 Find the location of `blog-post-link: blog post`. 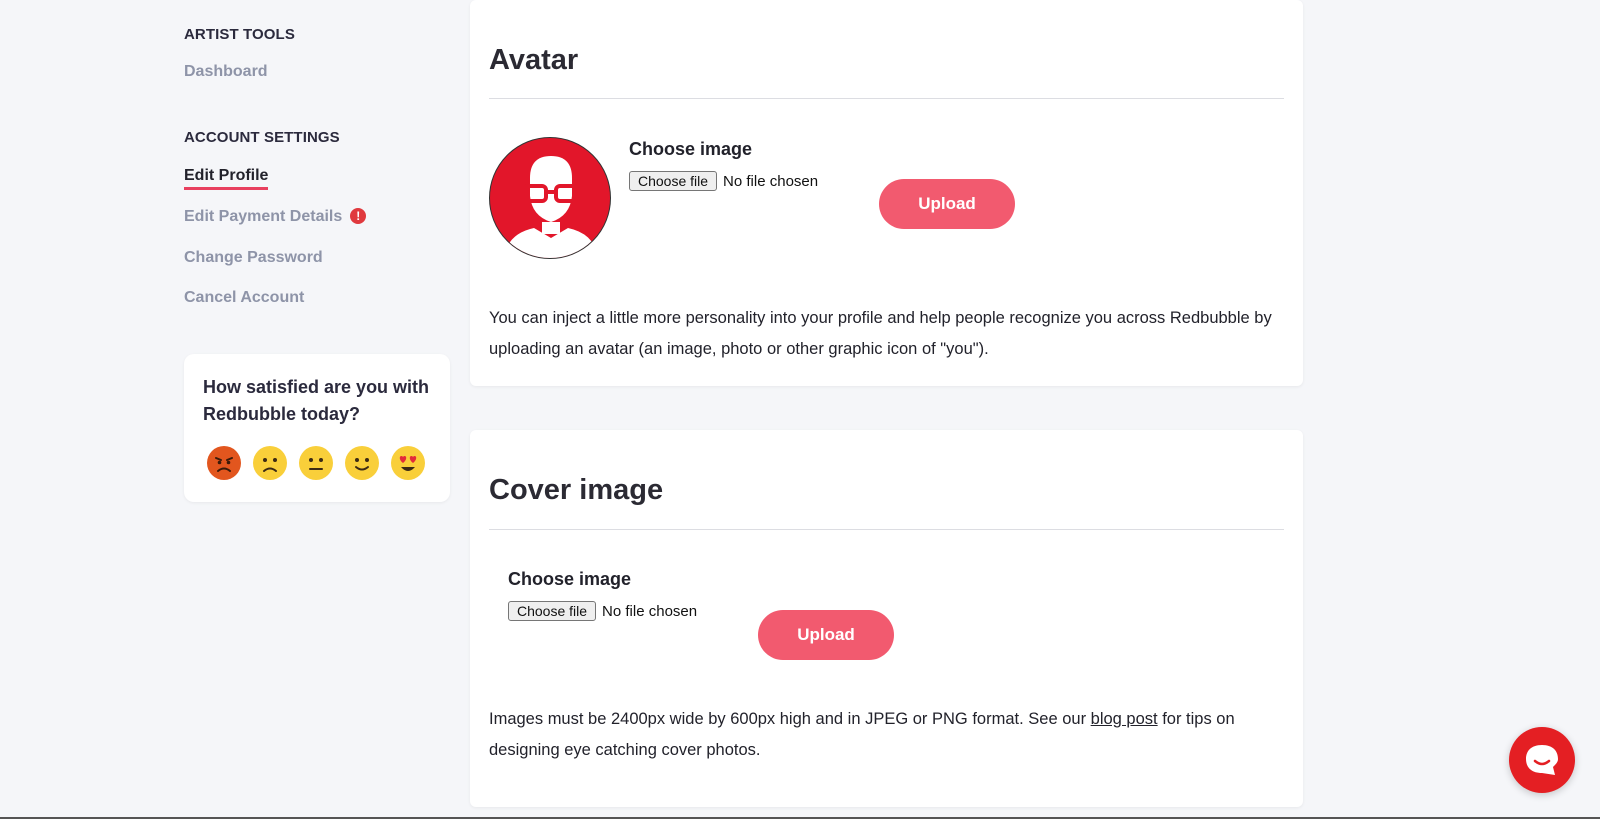

blog-post-link: blog post is located at coordinates (1124, 719).